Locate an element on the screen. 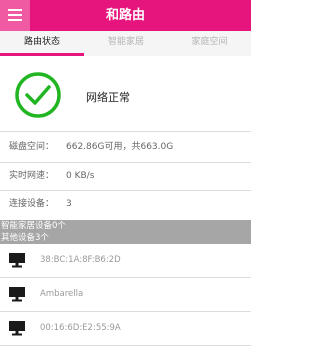  tab-label: 智能家居 is located at coordinates (125, 42).